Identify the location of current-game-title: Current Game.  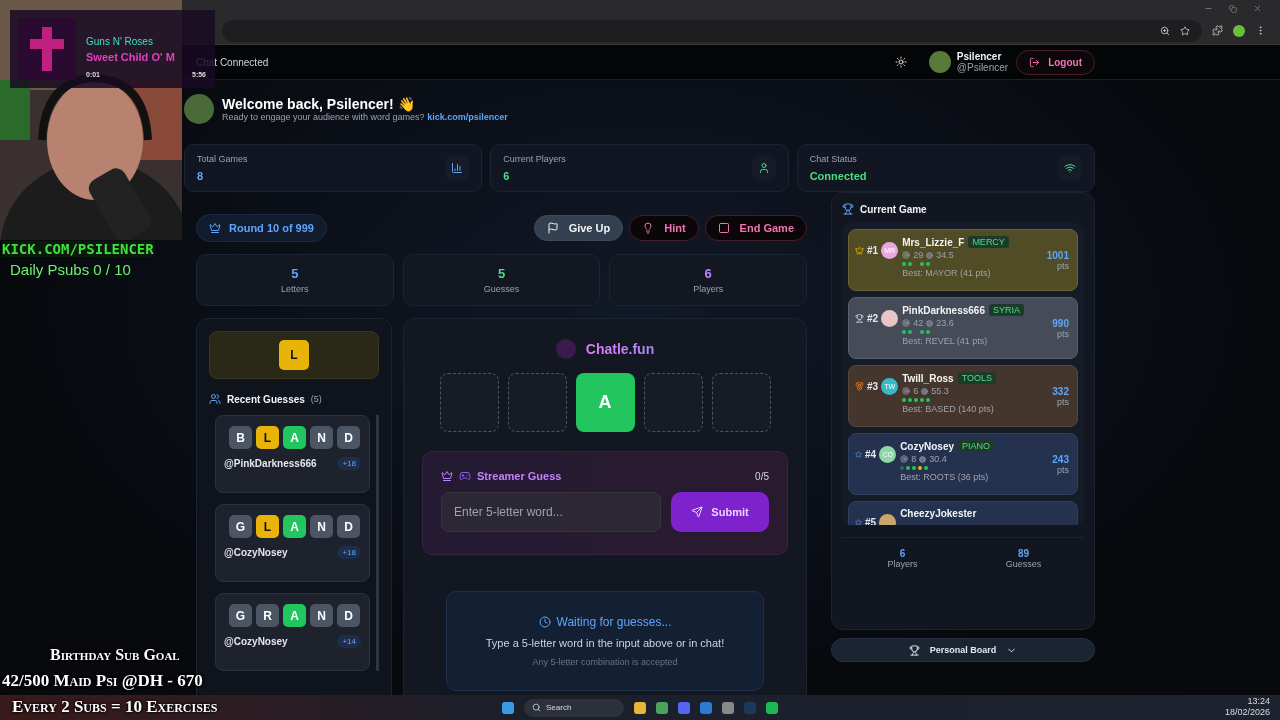
(893, 209).